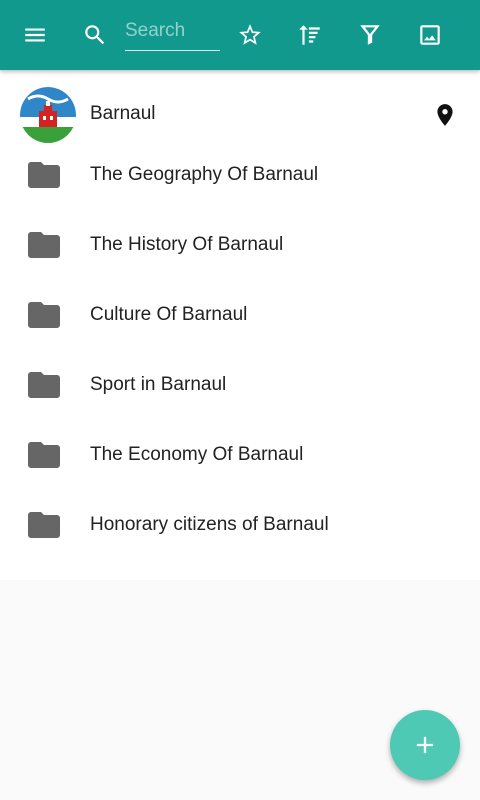 This screenshot has width=480, height=800. Describe the element at coordinates (172, 31) in the screenshot. I see `search-input` at that location.